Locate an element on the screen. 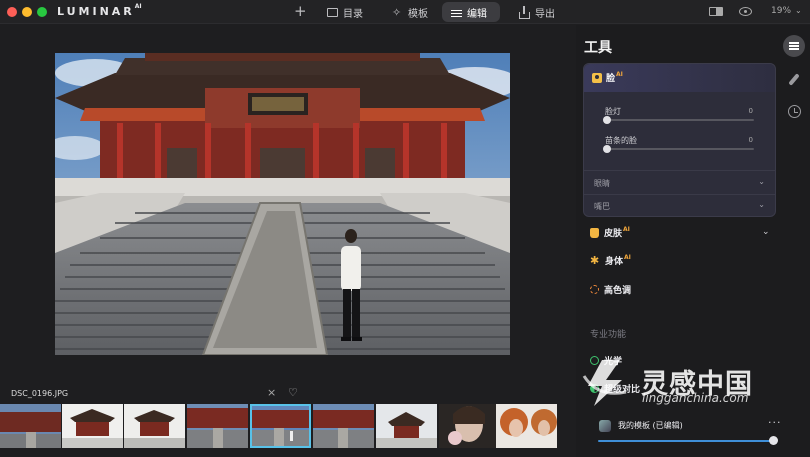  filmstrip is located at coordinates (284, 426).